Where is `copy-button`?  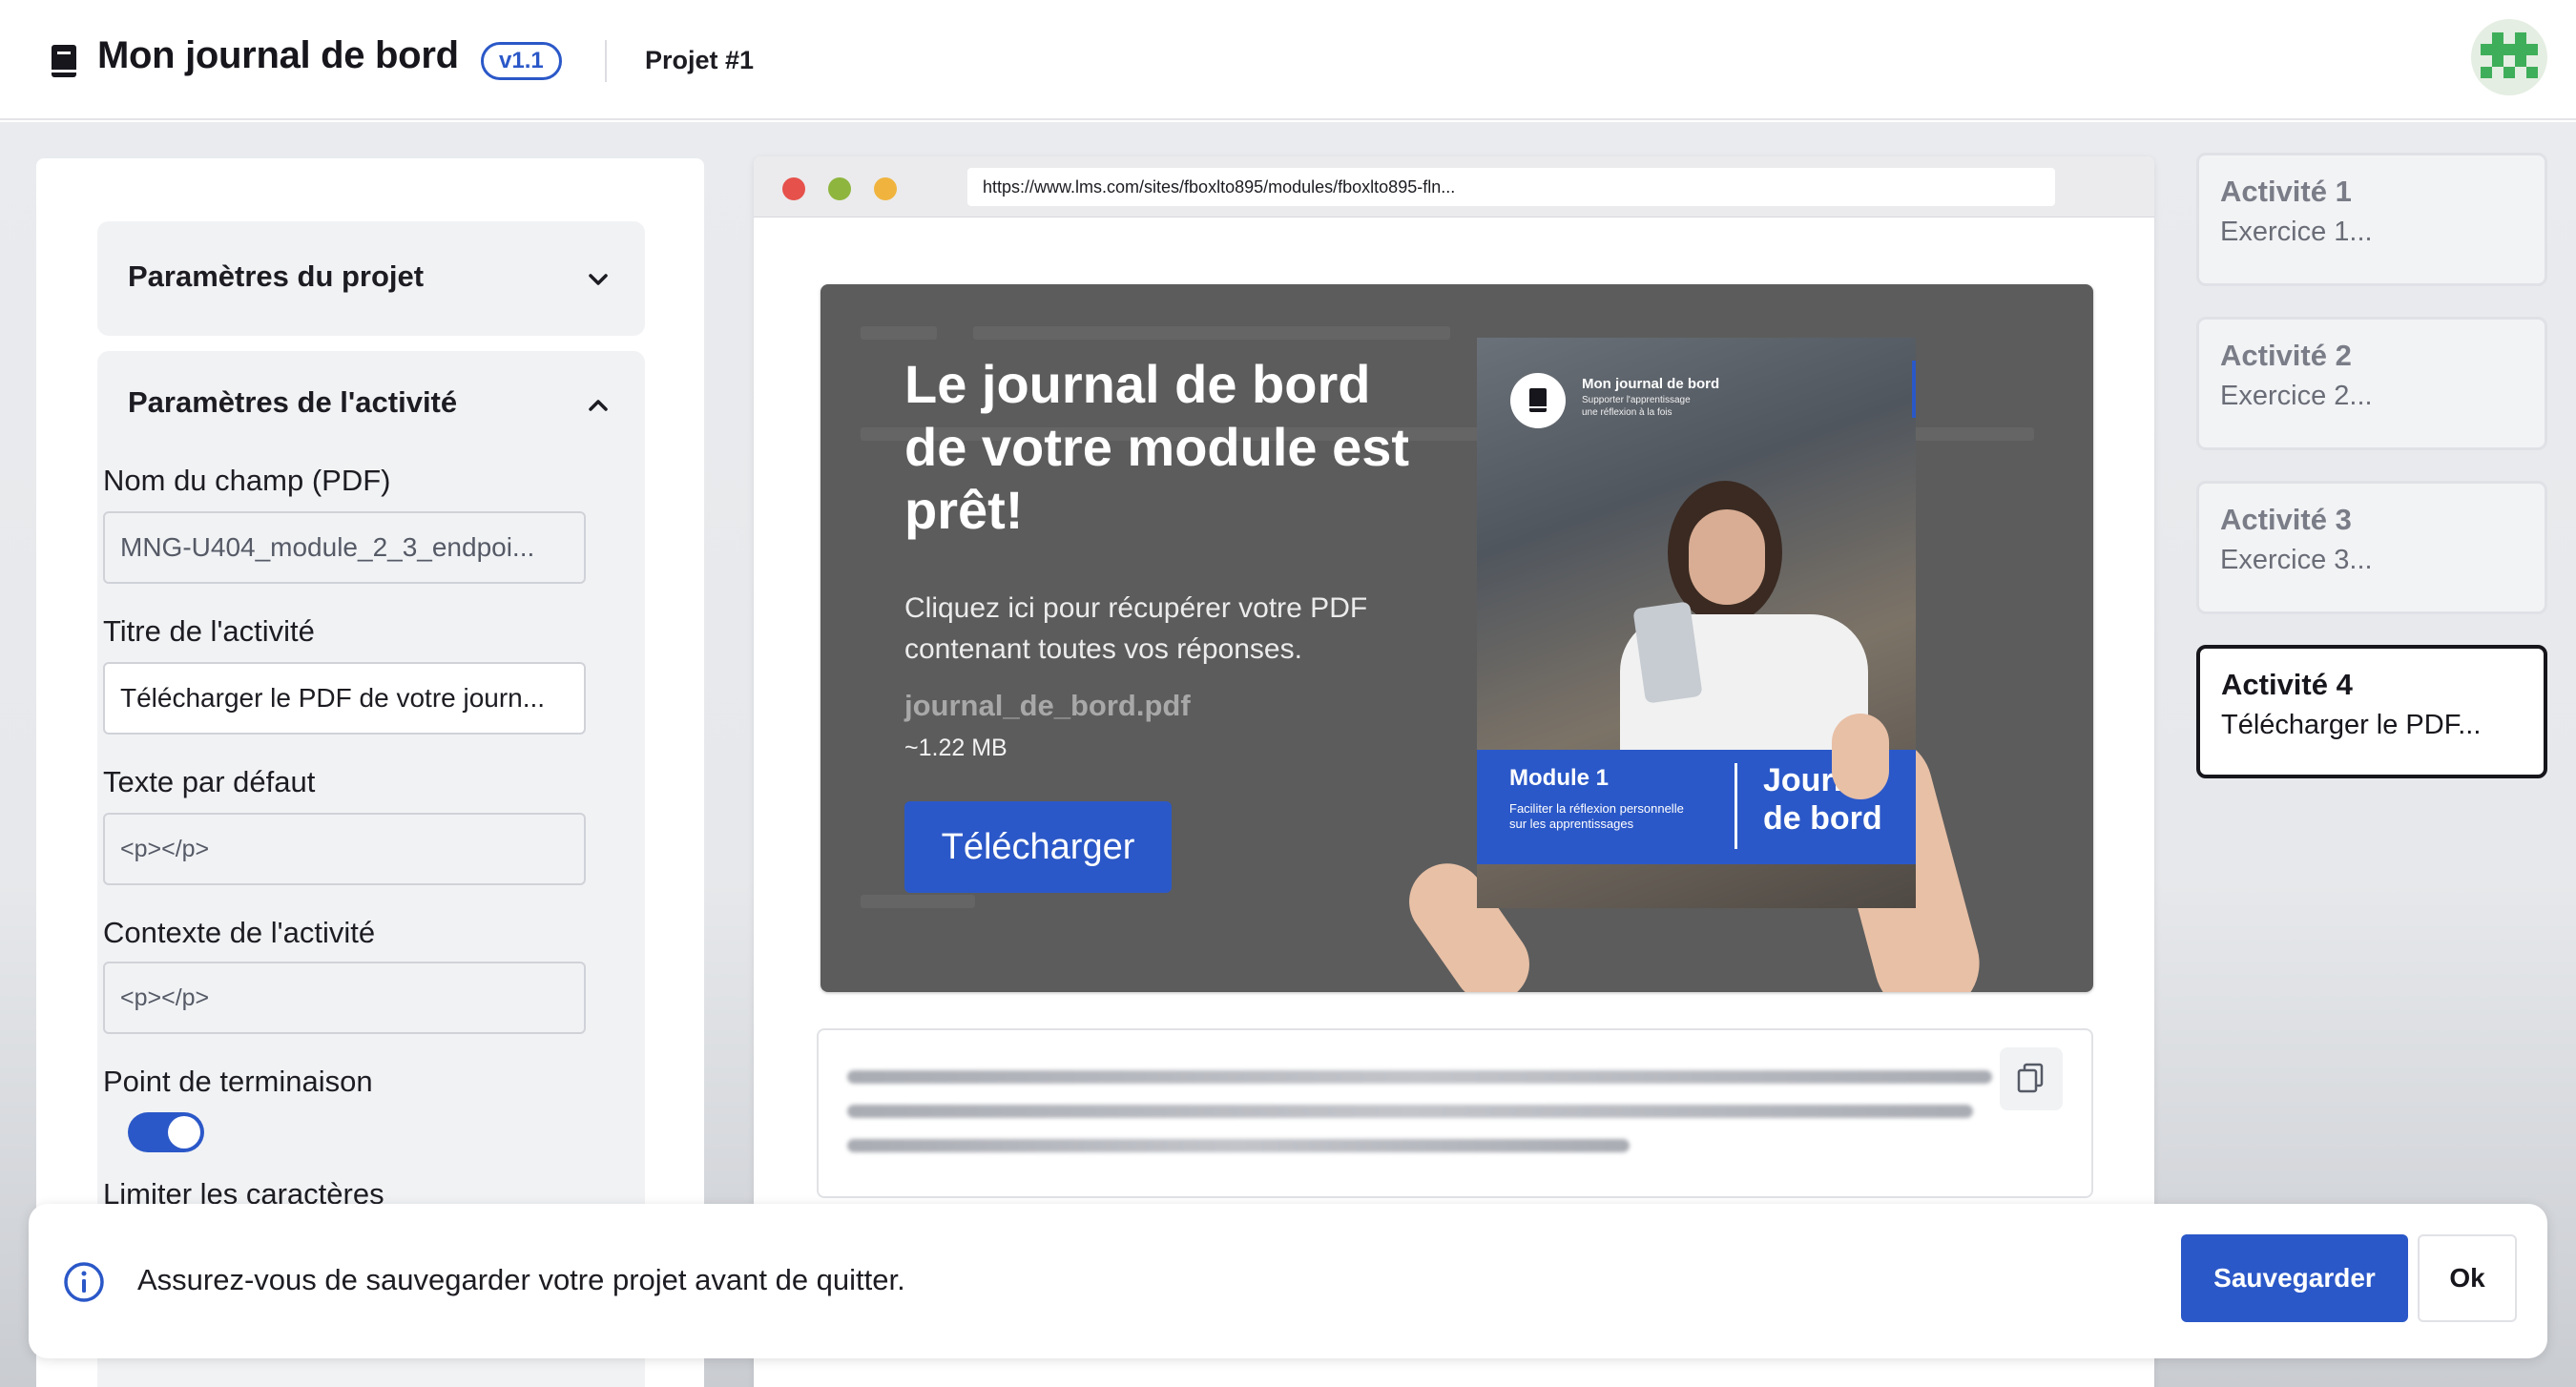
copy-button is located at coordinates (2031, 1079).